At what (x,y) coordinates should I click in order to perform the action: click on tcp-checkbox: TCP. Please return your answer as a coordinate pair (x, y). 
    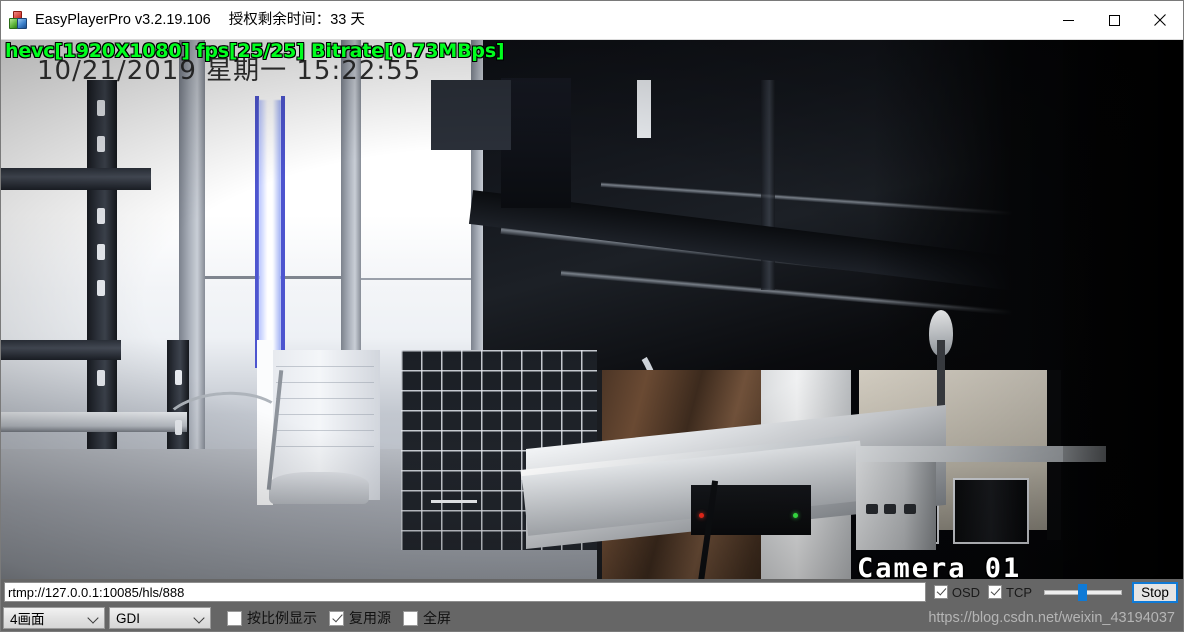
    Looking at the image, I should click on (1010, 592).